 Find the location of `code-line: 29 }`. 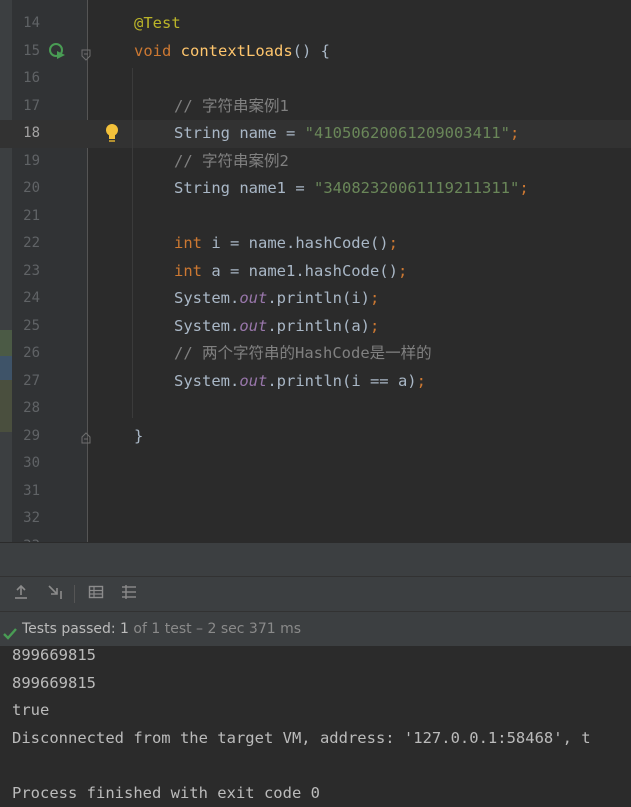

code-line: 29 } is located at coordinates (315, 437).